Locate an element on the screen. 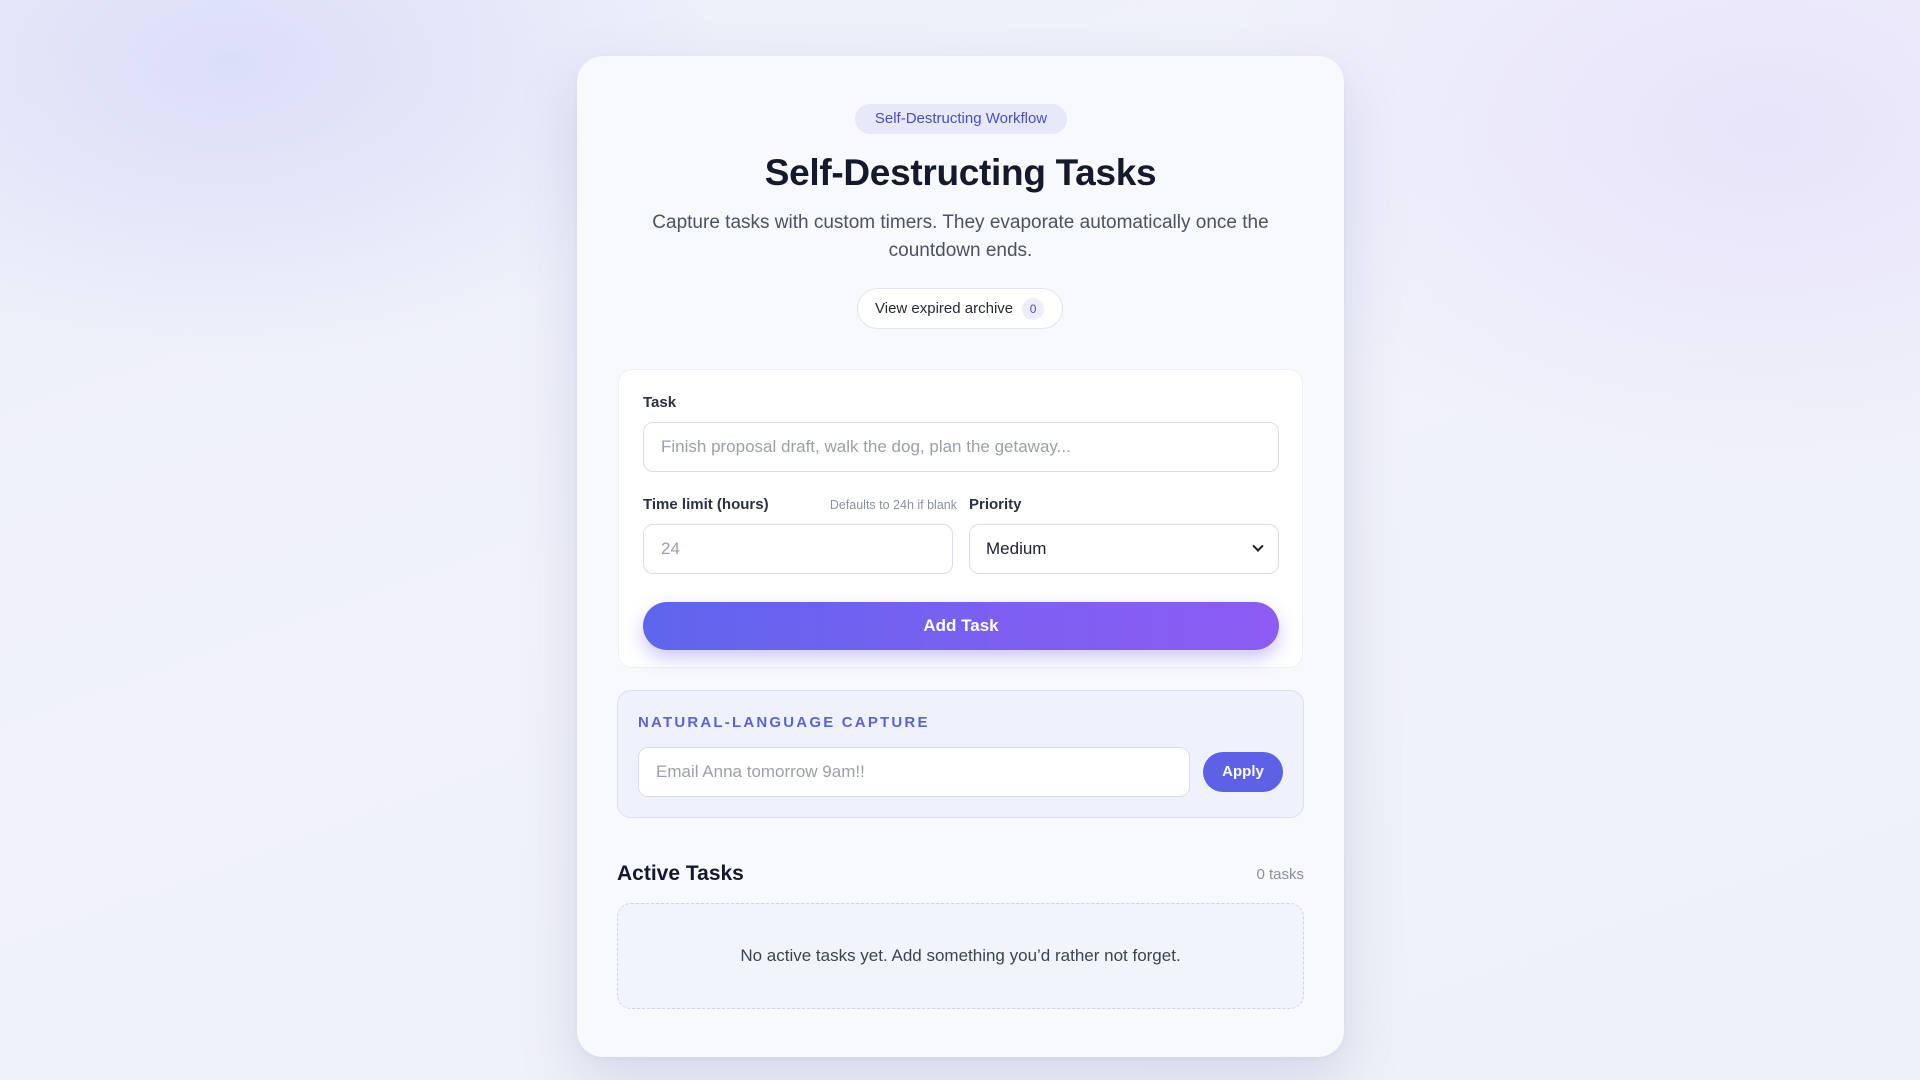 The width and height of the screenshot is (1920, 1080). time-limit-label: Time limit (hours) is located at coordinates (706, 504).